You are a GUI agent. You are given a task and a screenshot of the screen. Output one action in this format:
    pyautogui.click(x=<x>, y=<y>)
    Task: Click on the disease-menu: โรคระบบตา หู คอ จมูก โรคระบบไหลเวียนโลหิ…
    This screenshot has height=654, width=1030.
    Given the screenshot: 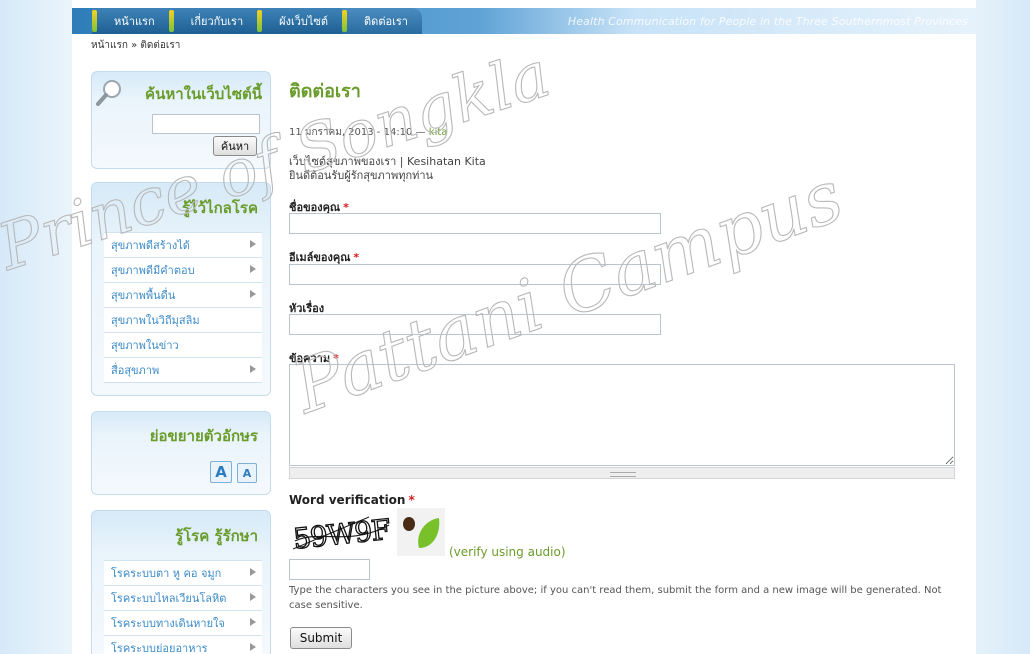 What is the action you would take?
    pyautogui.click(x=183, y=607)
    